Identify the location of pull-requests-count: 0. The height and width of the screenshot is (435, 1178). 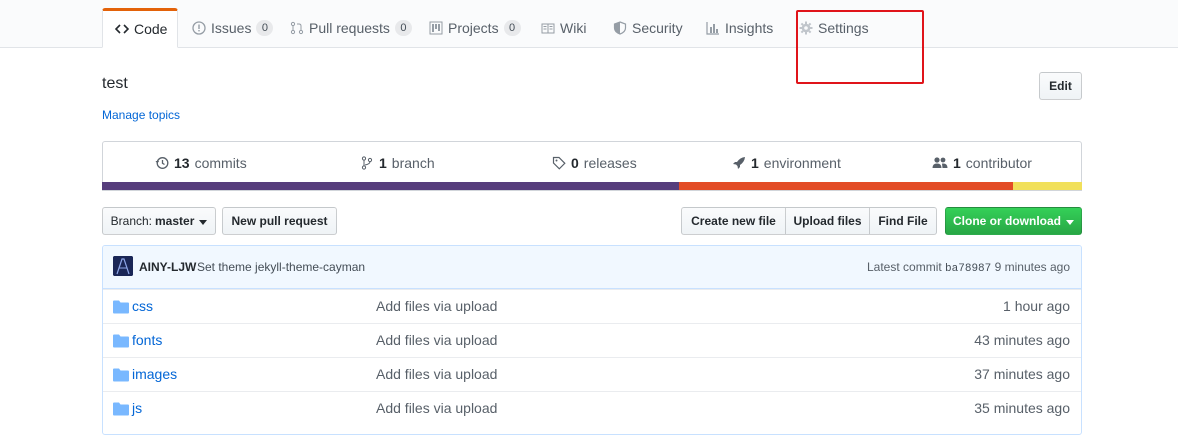
(403, 27).